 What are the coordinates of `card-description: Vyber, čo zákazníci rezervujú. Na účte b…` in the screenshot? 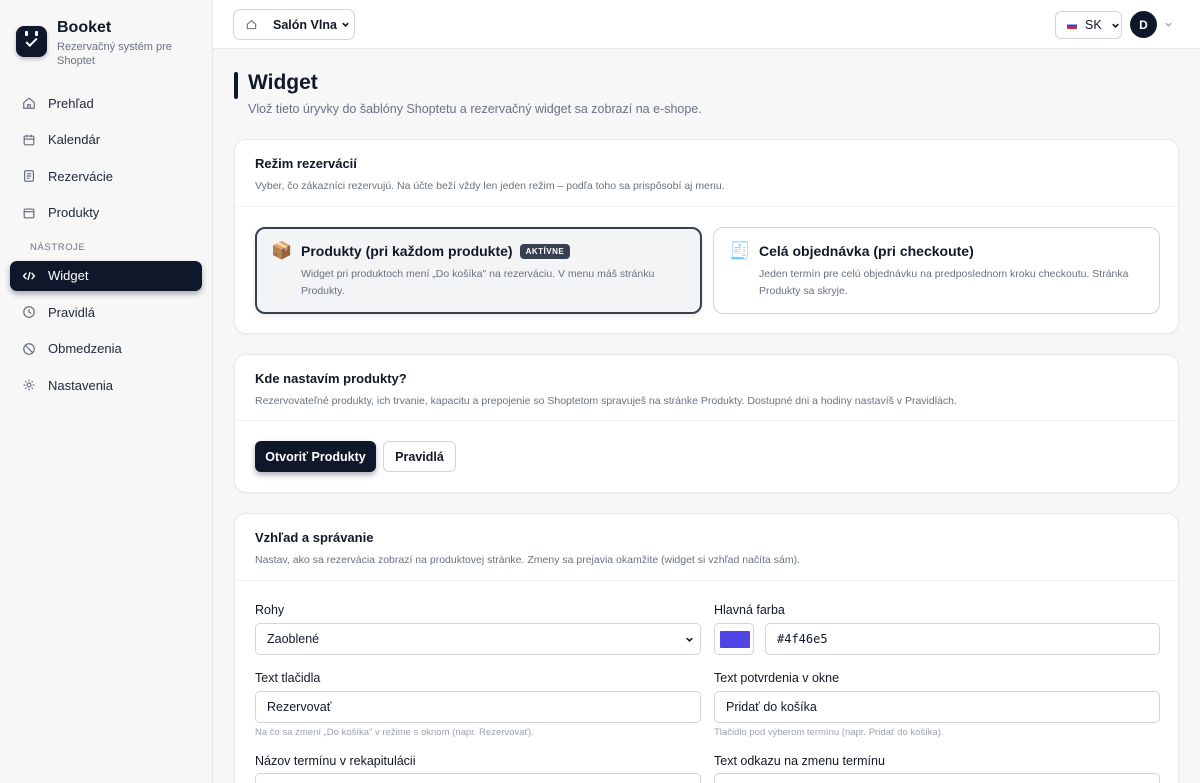 It's located at (490, 186).